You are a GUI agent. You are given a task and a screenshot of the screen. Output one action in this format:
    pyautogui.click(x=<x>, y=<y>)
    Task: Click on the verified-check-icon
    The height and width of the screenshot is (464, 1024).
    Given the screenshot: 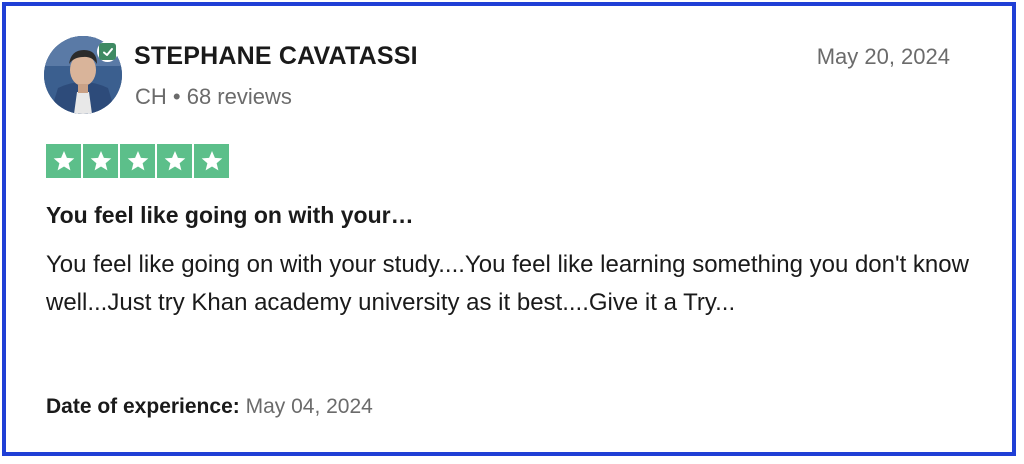 What is the action you would take?
    pyautogui.click(x=107, y=51)
    